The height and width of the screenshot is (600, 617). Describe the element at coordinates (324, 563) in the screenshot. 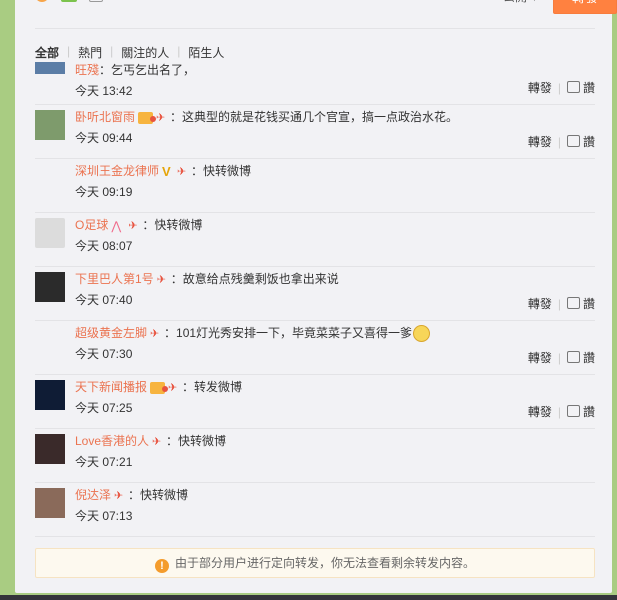

I see `notice-text: 由于部分用户进行定向转发，你无法查看剩余转发内容。` at that location.